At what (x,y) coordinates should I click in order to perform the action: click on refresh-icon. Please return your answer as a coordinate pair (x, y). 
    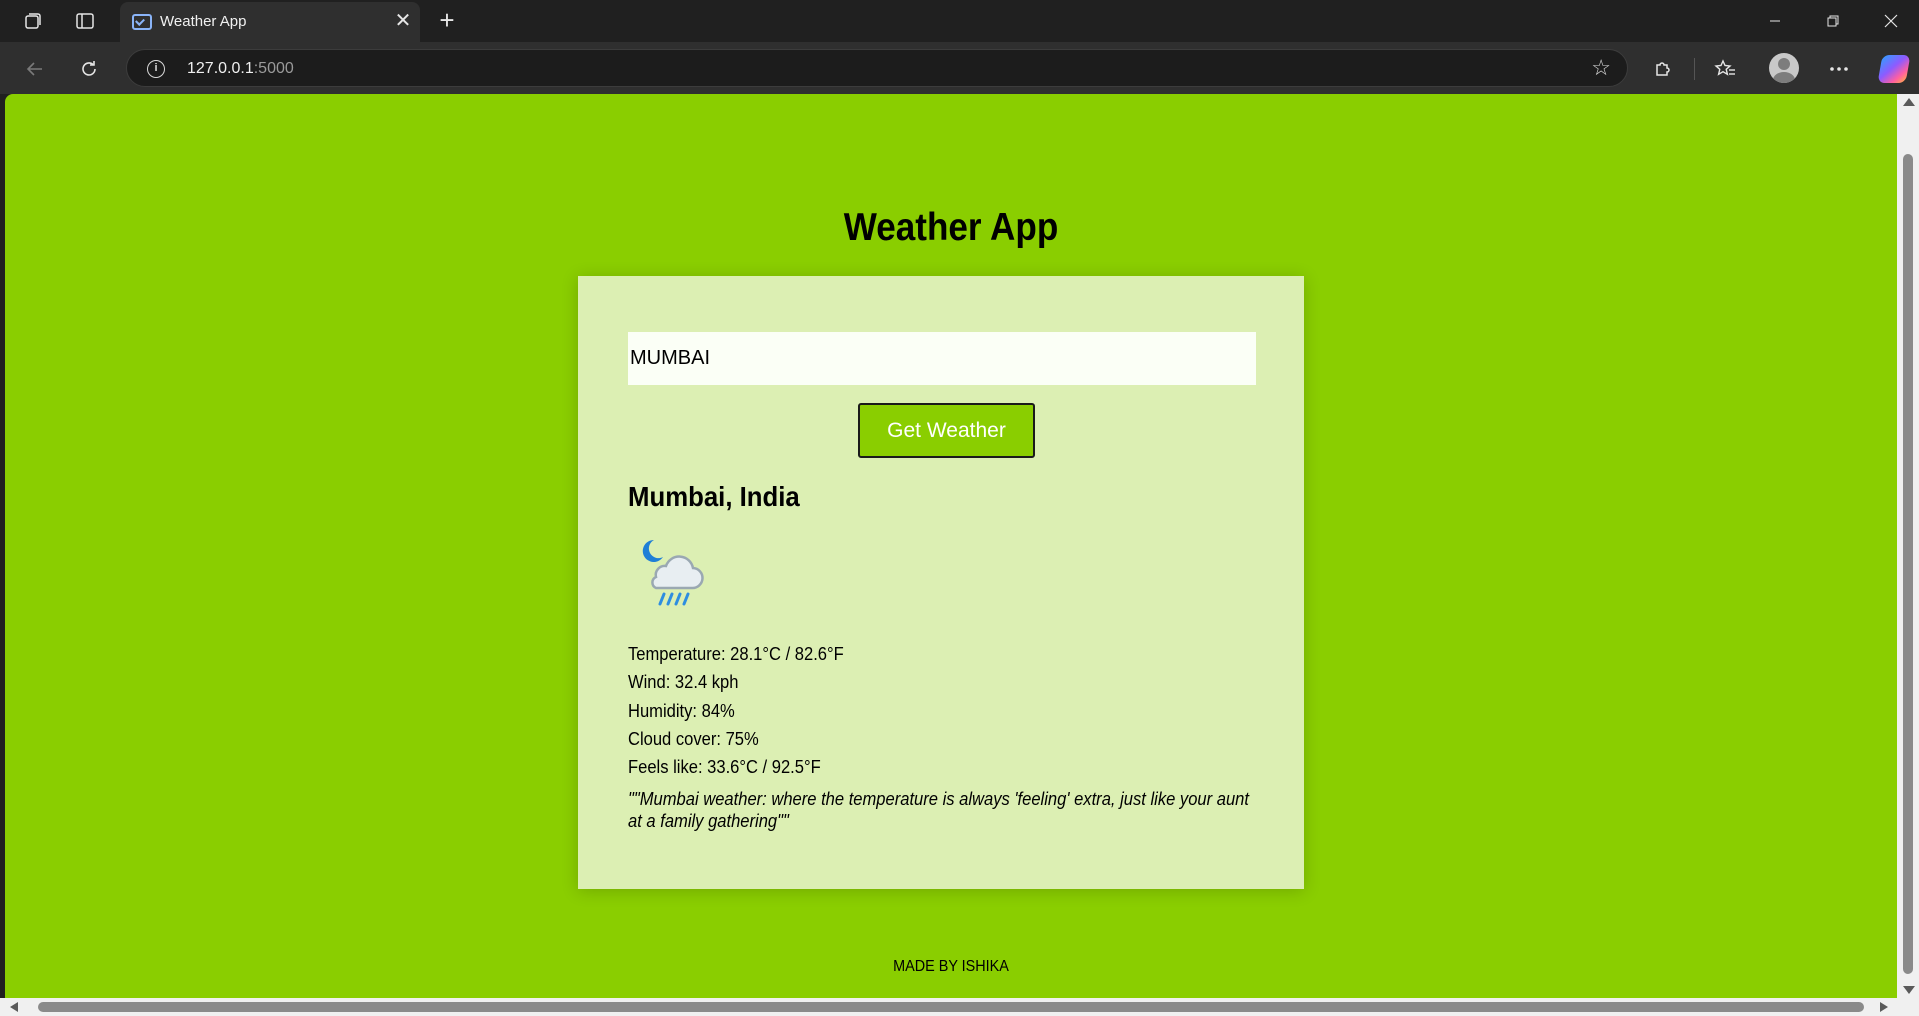
    Looking at the image, I should click on (89, 69).